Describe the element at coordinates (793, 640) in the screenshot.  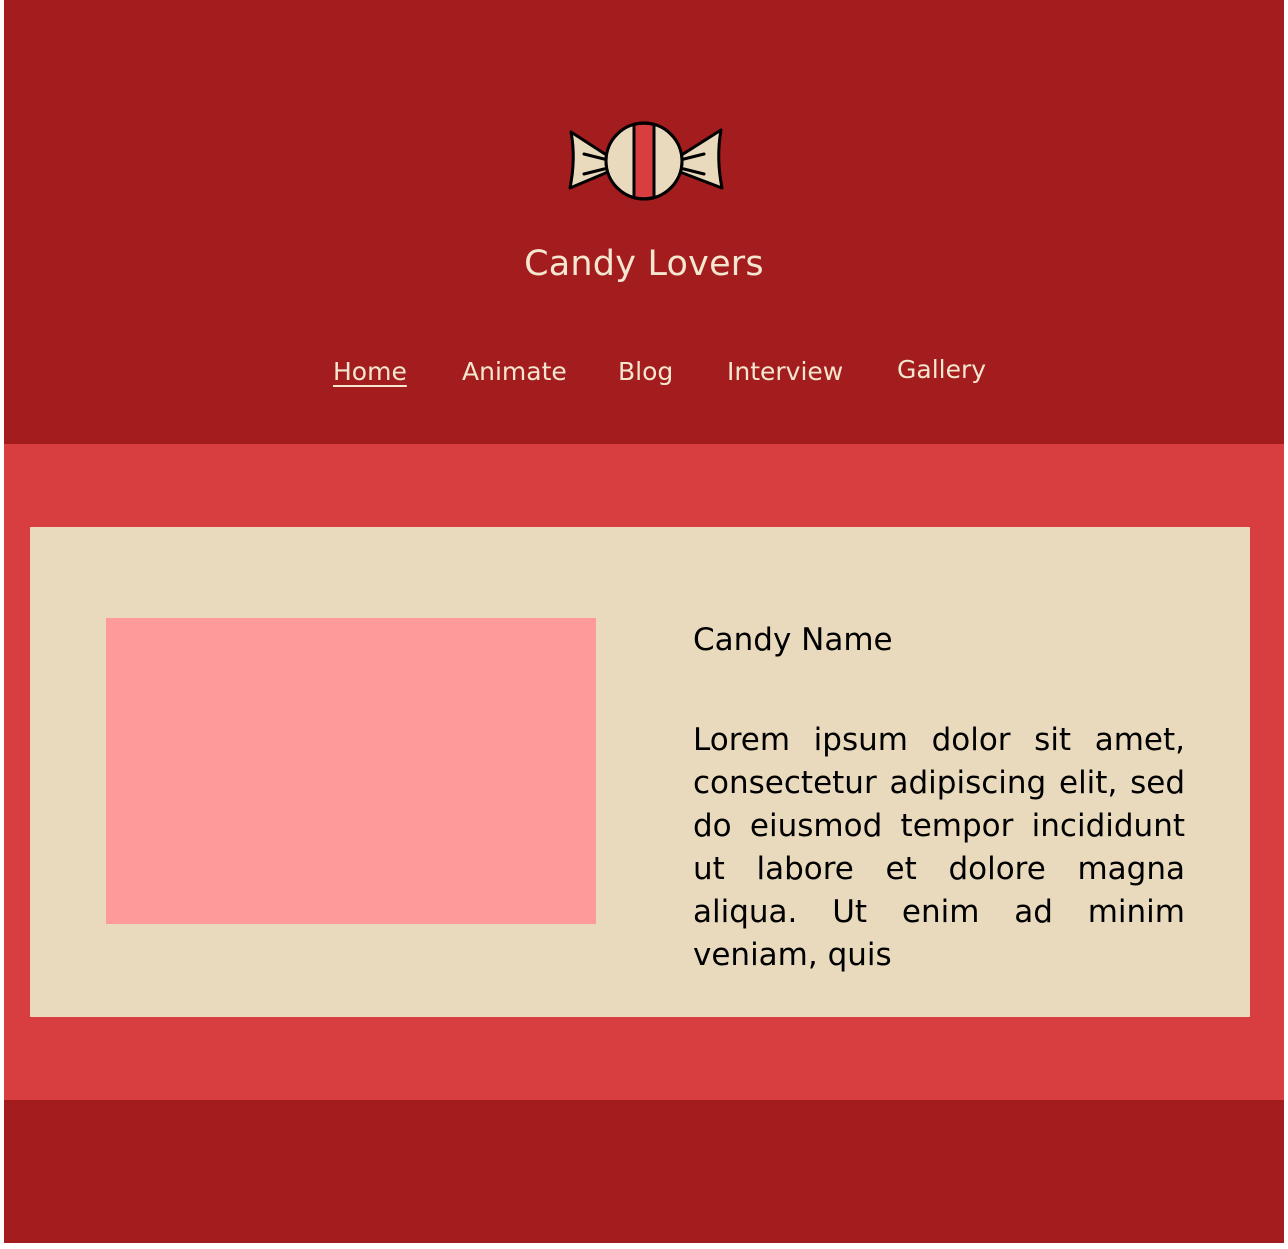
I see `candy-name: Candy Name` at that location.